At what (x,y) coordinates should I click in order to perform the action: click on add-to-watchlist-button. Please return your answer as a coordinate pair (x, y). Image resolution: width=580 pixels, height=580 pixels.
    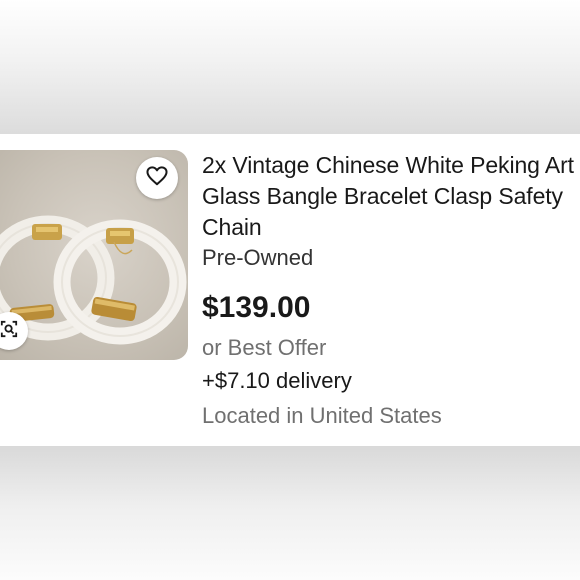
    Looking at the image, I should click on (157, 178).